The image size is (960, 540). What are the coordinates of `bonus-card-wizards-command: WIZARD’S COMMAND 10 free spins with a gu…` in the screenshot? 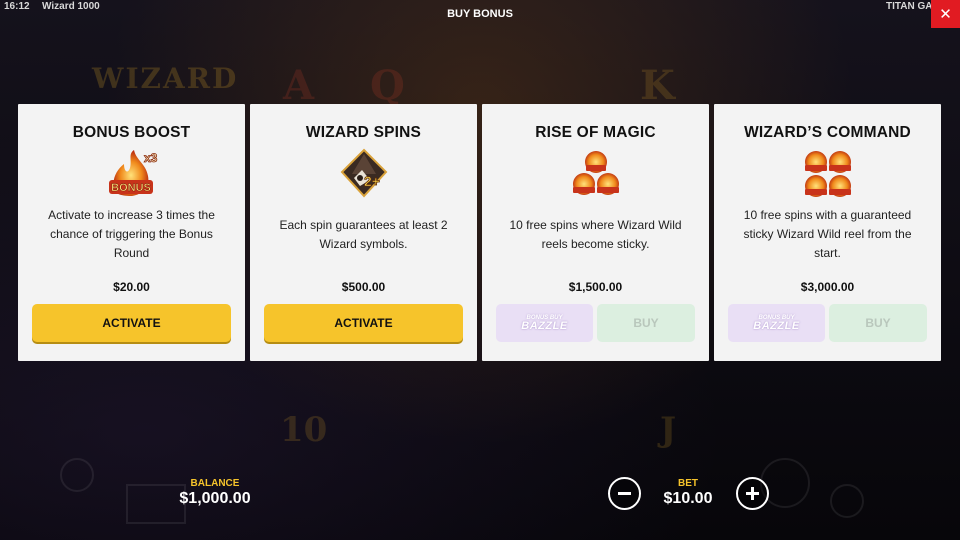 It's located at (827, 232).